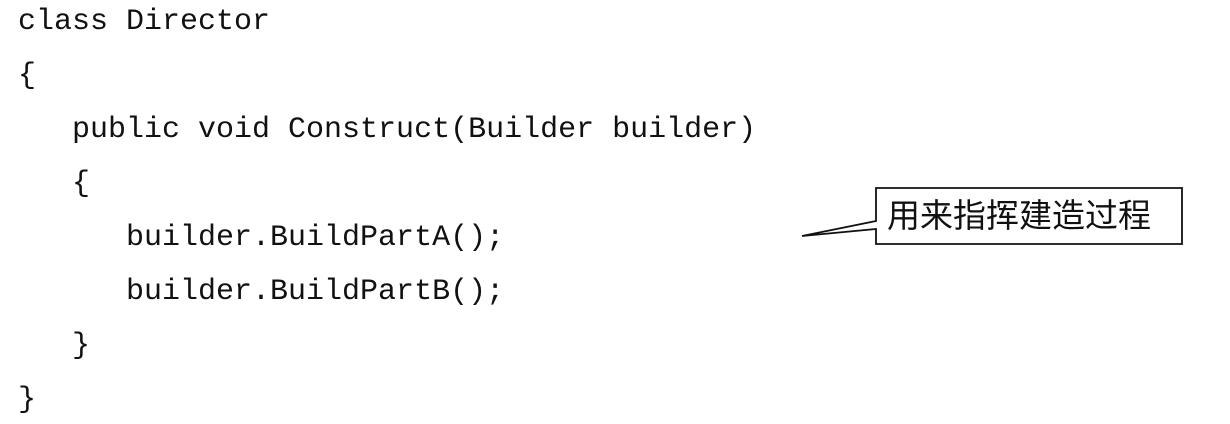 Image resolution: width=1230 pixels, height=424 pixels. Describe the element at coordinates (1019, 215) in the screenshot. I see `callout-label: 用来指挥建造过程` at that location.